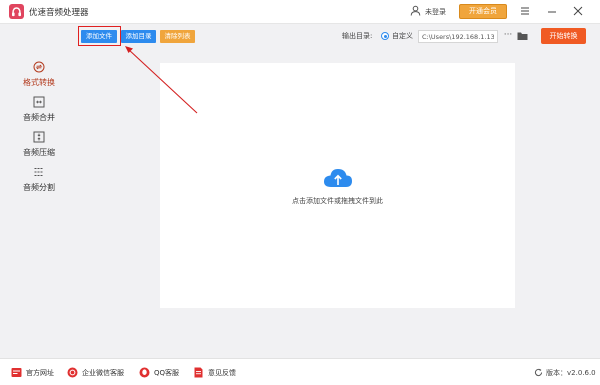 The image size is (600, 385). I want to click on title-bar: 优速音频处理器 未登录 开通会员, so click(300, 12).